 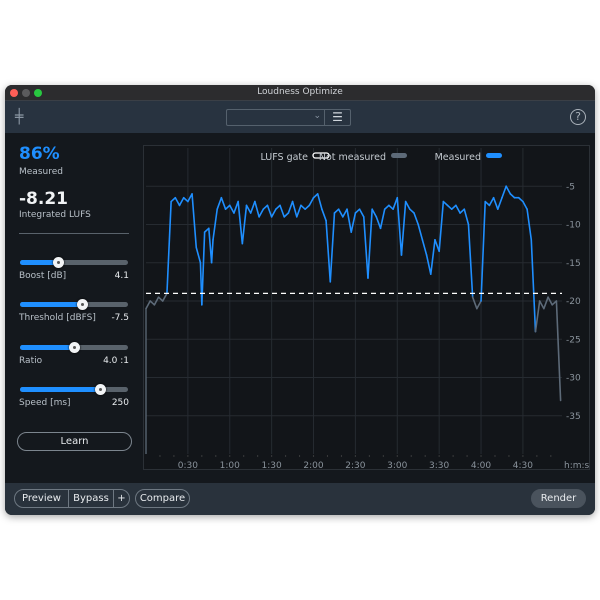 What do you see at coordinates (74, 358) in the screenshot?
I see `slider-2: Ratio 4.0 :1` at bounding box center [74, 358].